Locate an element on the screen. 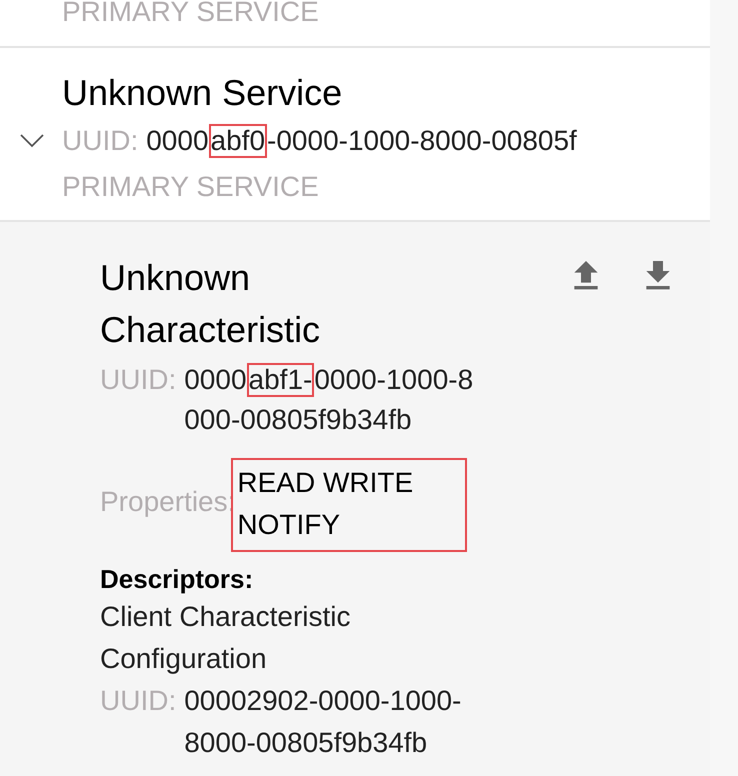  uuid-part: -0000-1000-8000-00805f is located at coordinates (422, 140).